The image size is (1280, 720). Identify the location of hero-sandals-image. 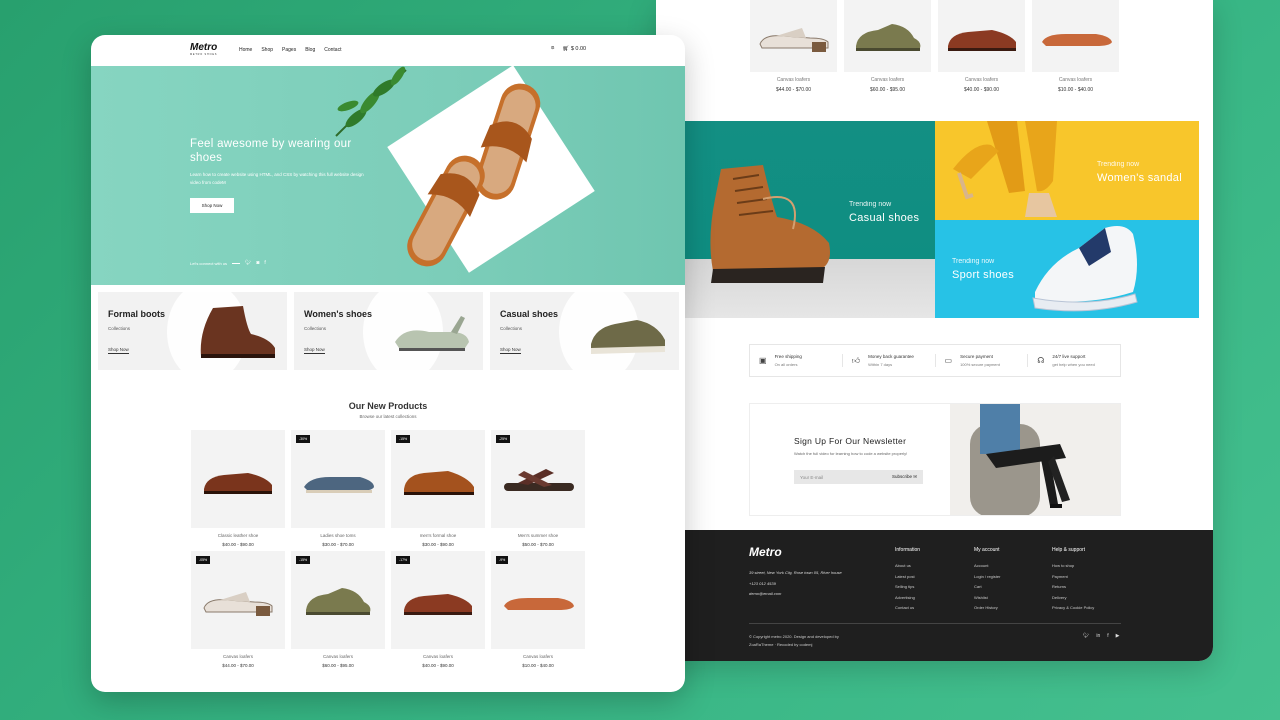
(474, 175).